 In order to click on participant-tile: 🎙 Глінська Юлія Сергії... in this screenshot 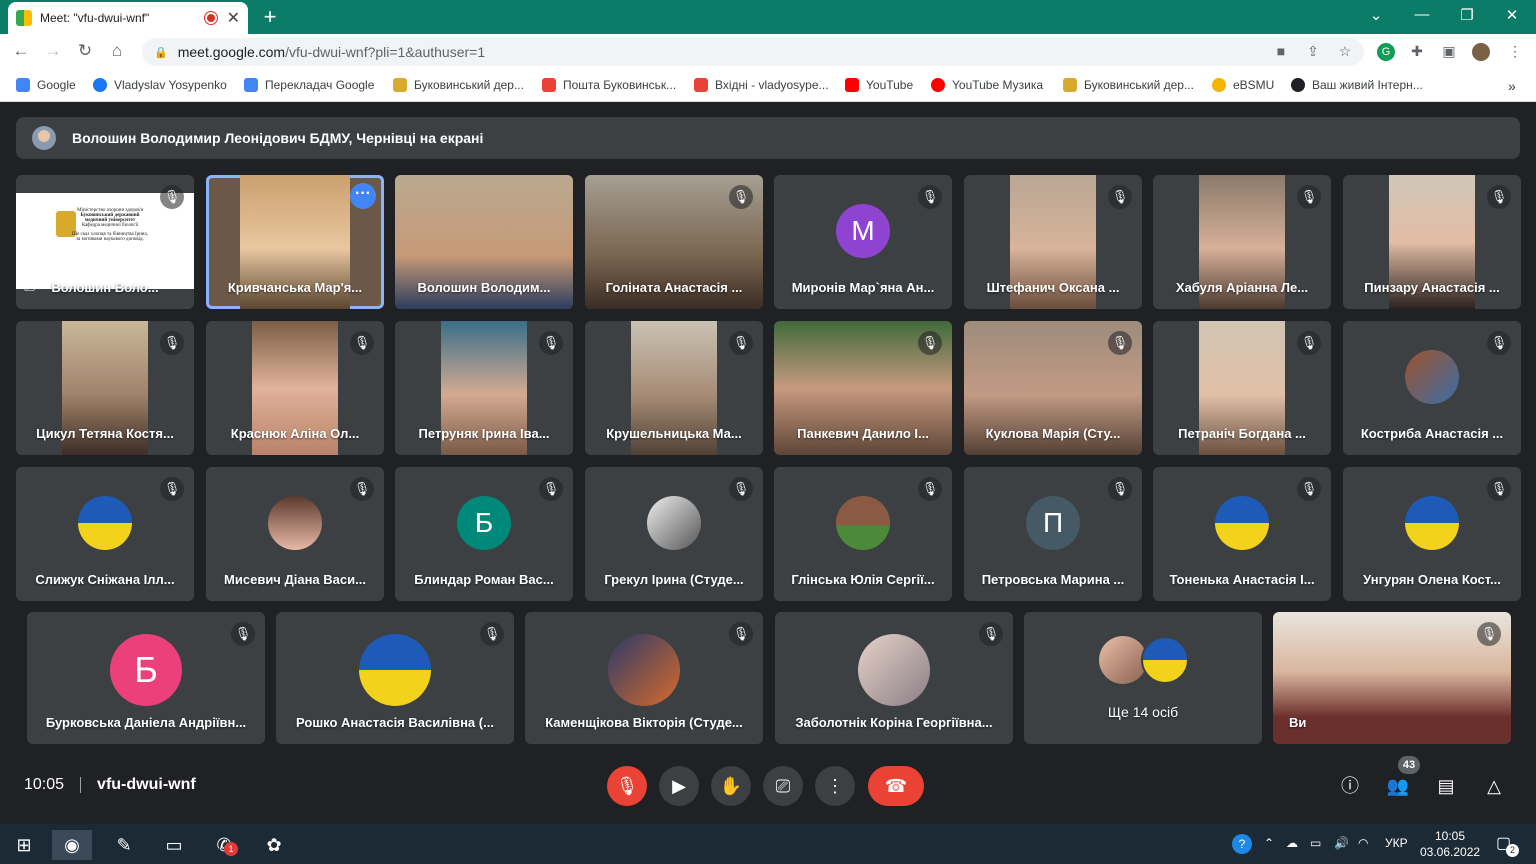, I will do `click(863, 534)`.